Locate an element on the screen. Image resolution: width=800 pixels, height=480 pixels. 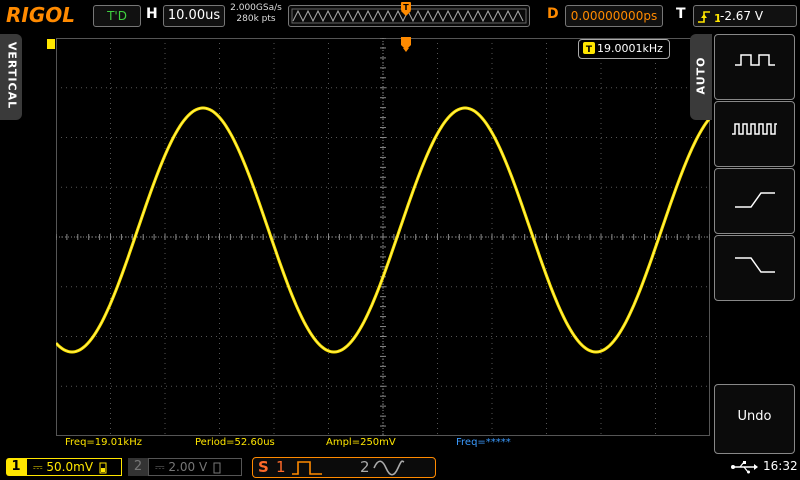
delay-value: 0.00000000ps is located at coordinates (614, 16).